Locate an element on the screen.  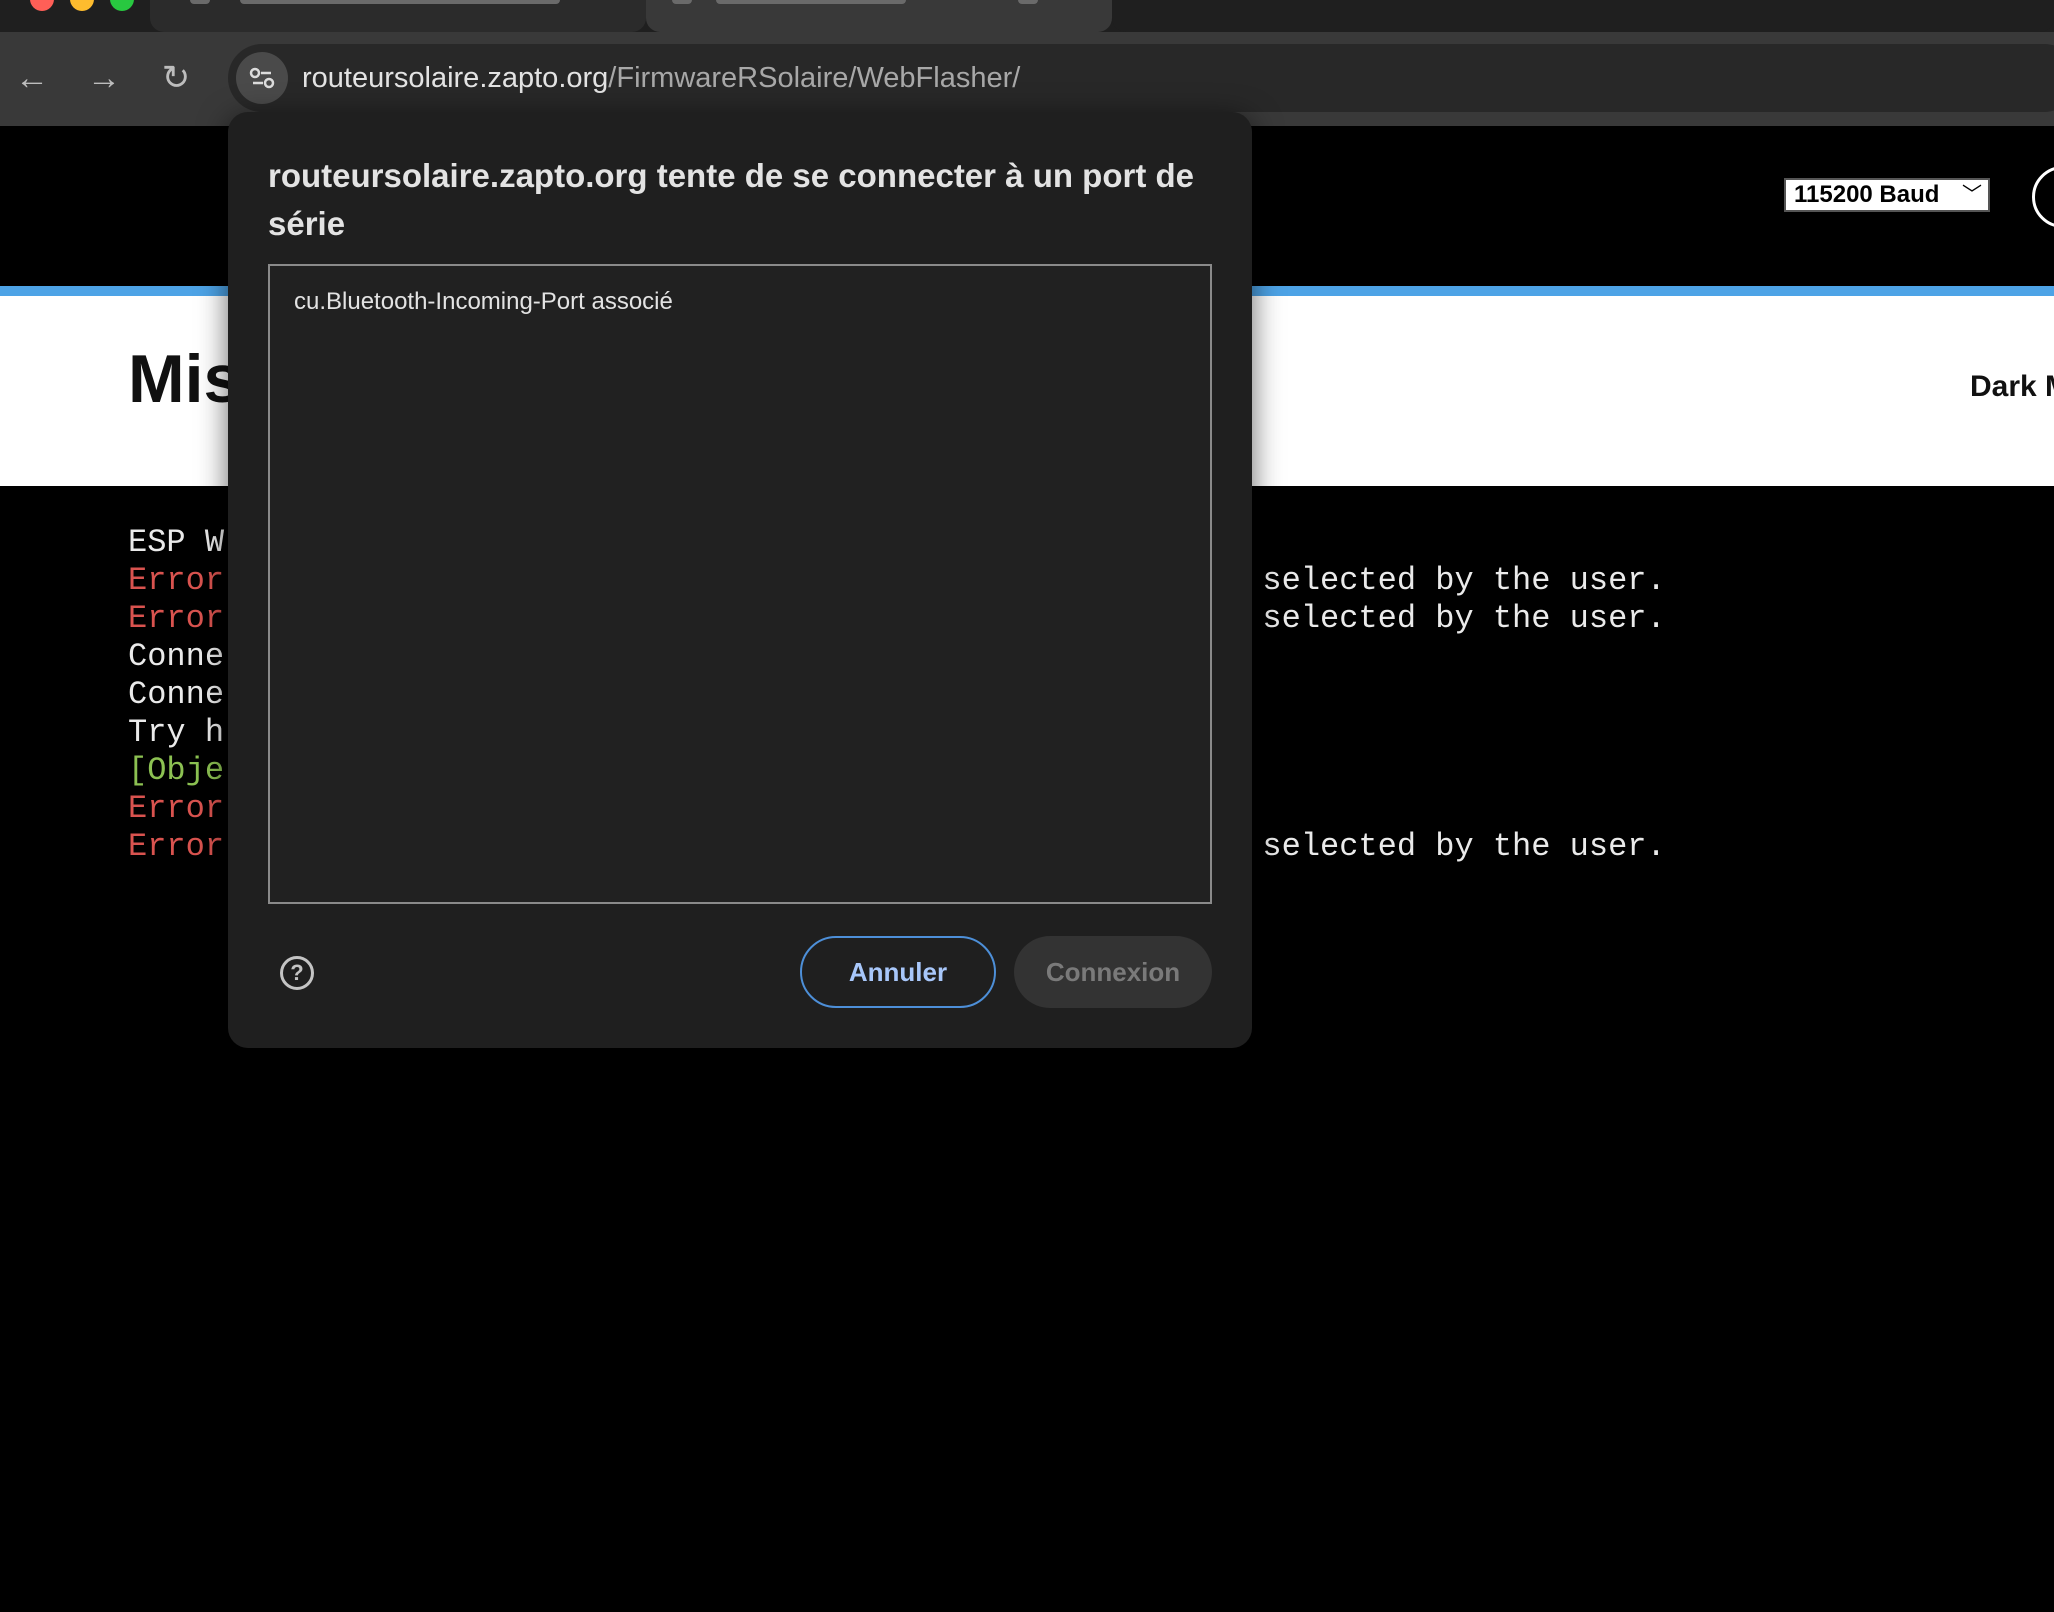
dark-mode-toggle-label: Dark M is located at coordinates (2012, 387).